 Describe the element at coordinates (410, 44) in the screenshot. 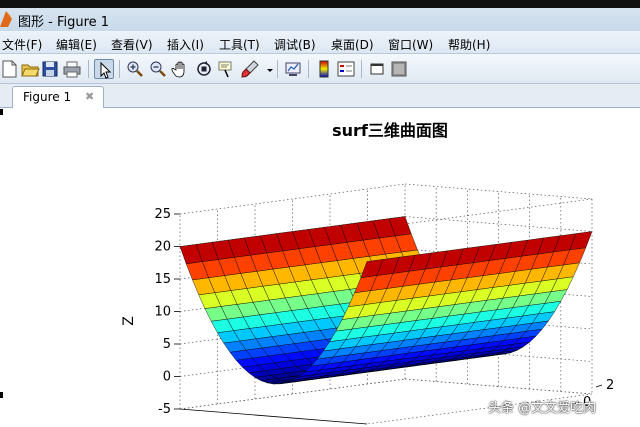

I see `menu-window: 窗口(W)` at that location.